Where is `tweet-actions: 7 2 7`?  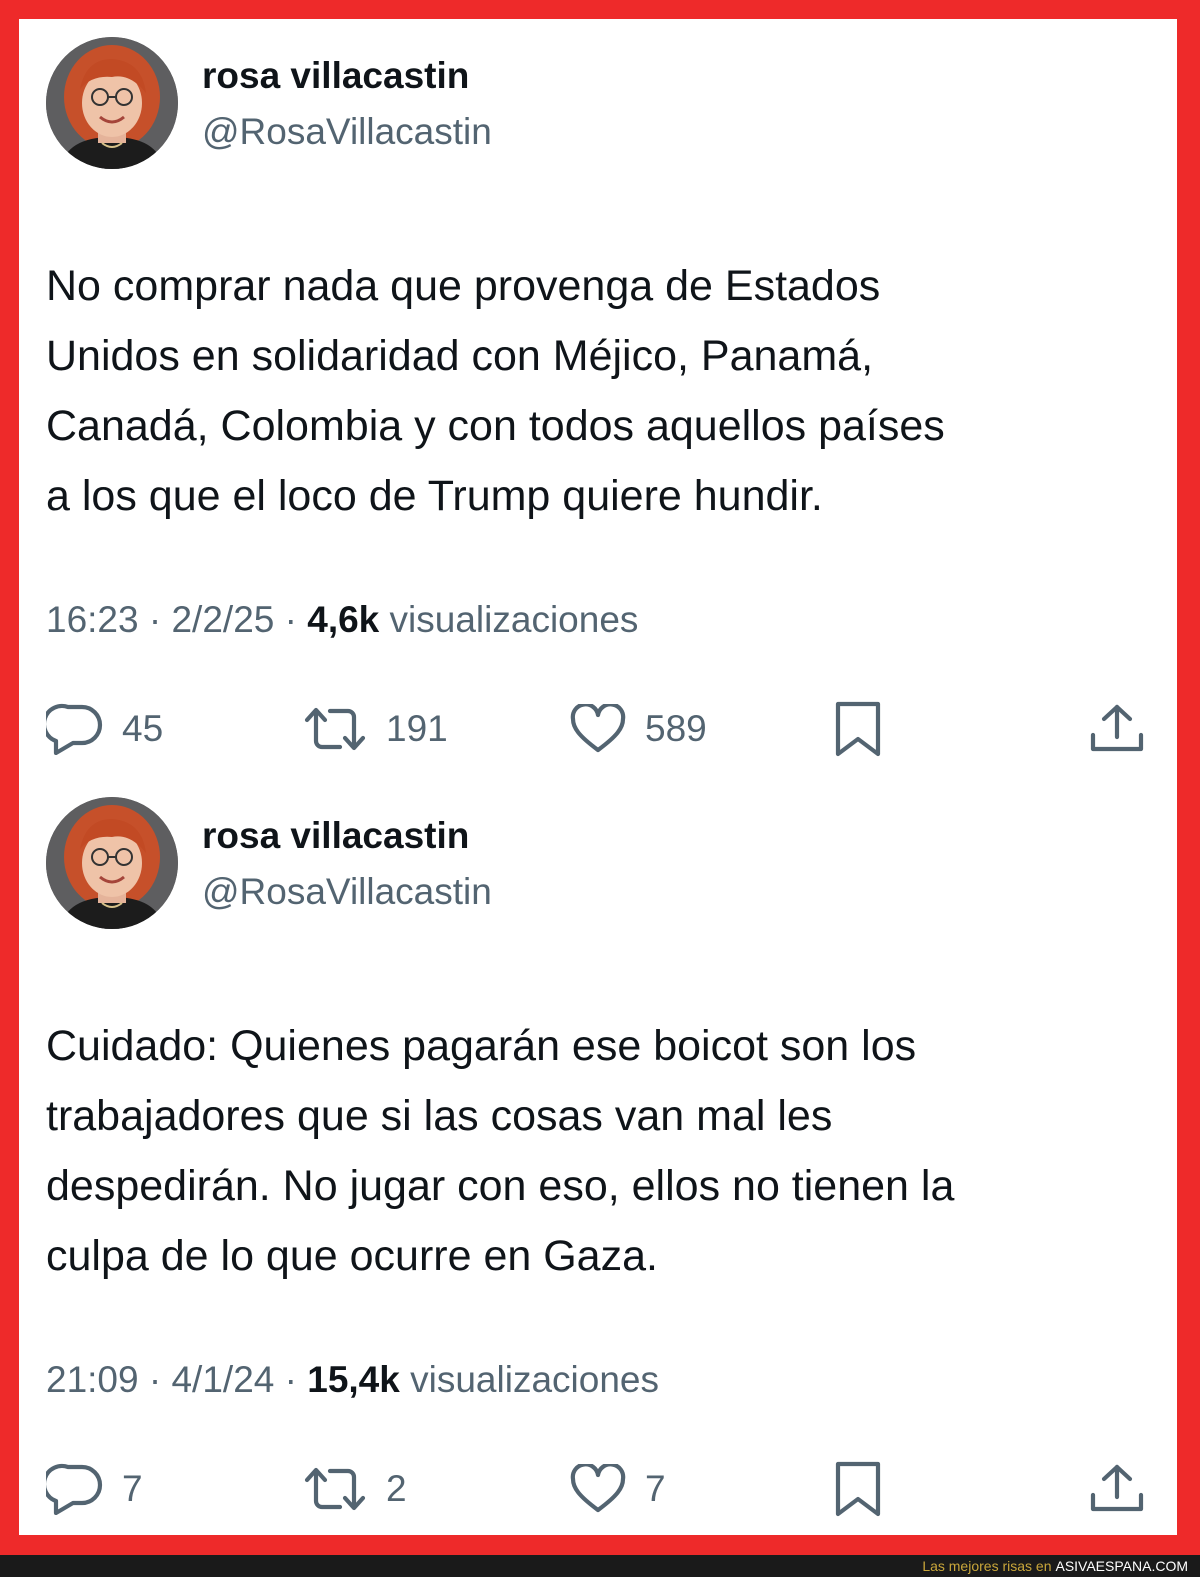 tweet-actions: 7 2 7 is located at coordinates (598, 1489).